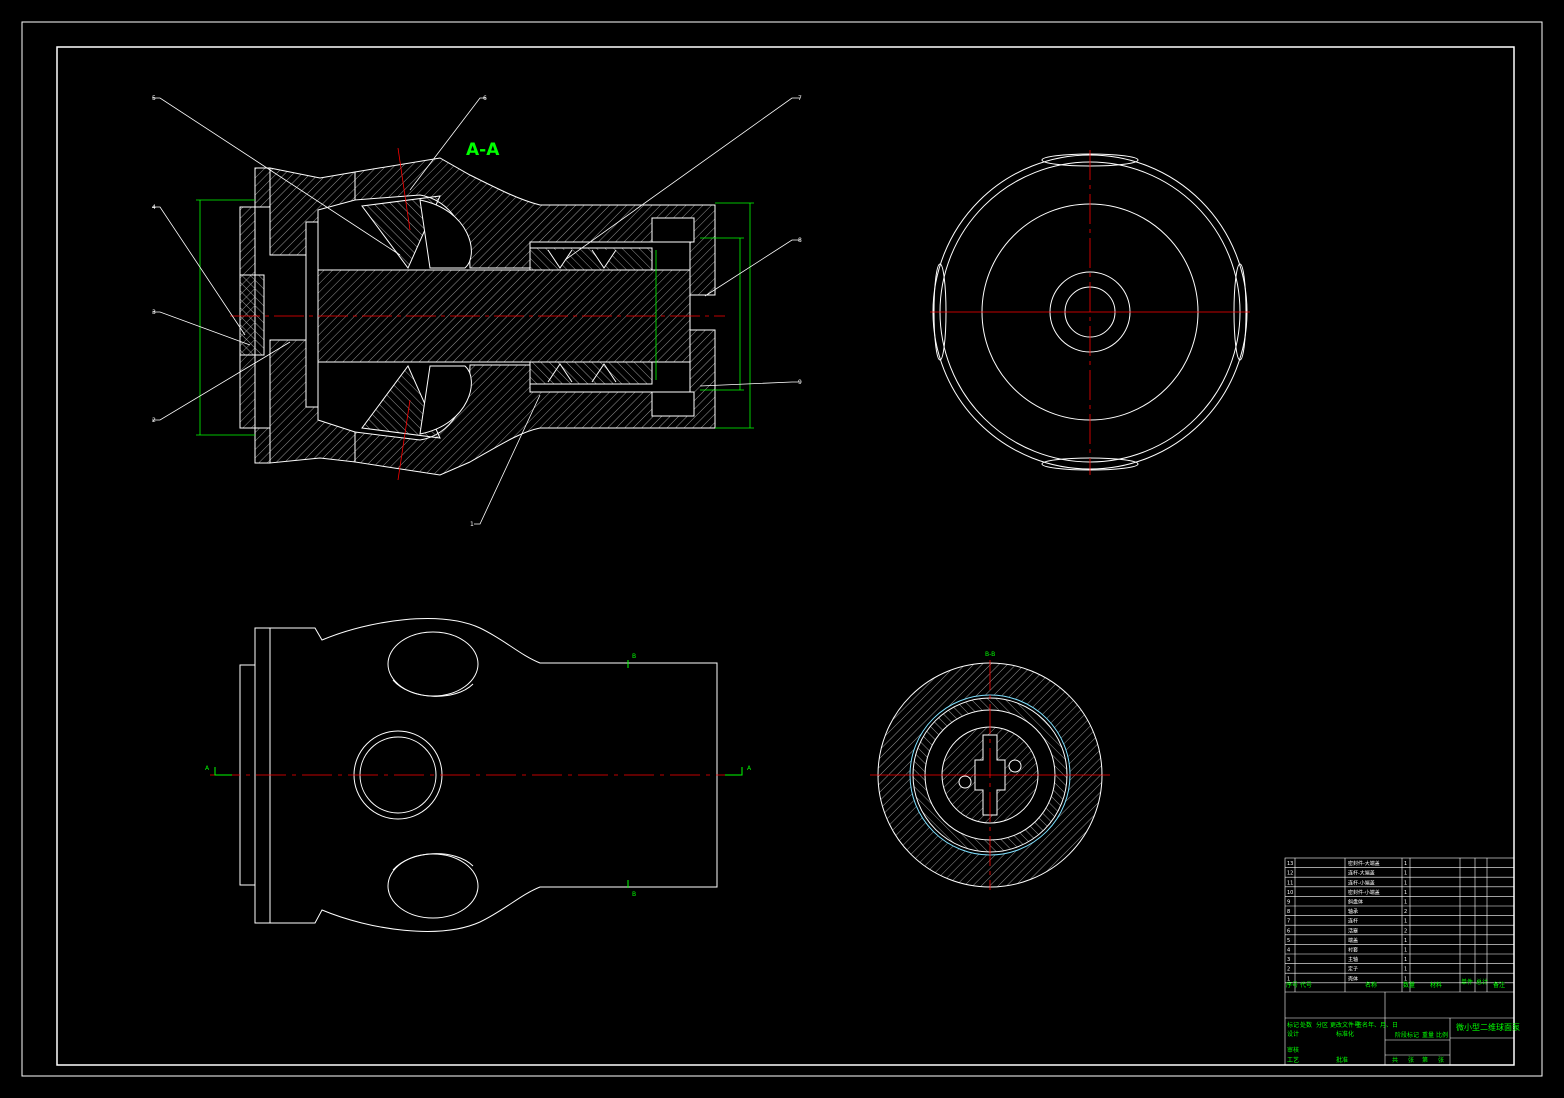 This screenshot has height=1098, width=1564. What do you see at coordinates (1288, 970) in the screenshot?
I see `bom-row-no: 2` at bounding box center [1288, 970].